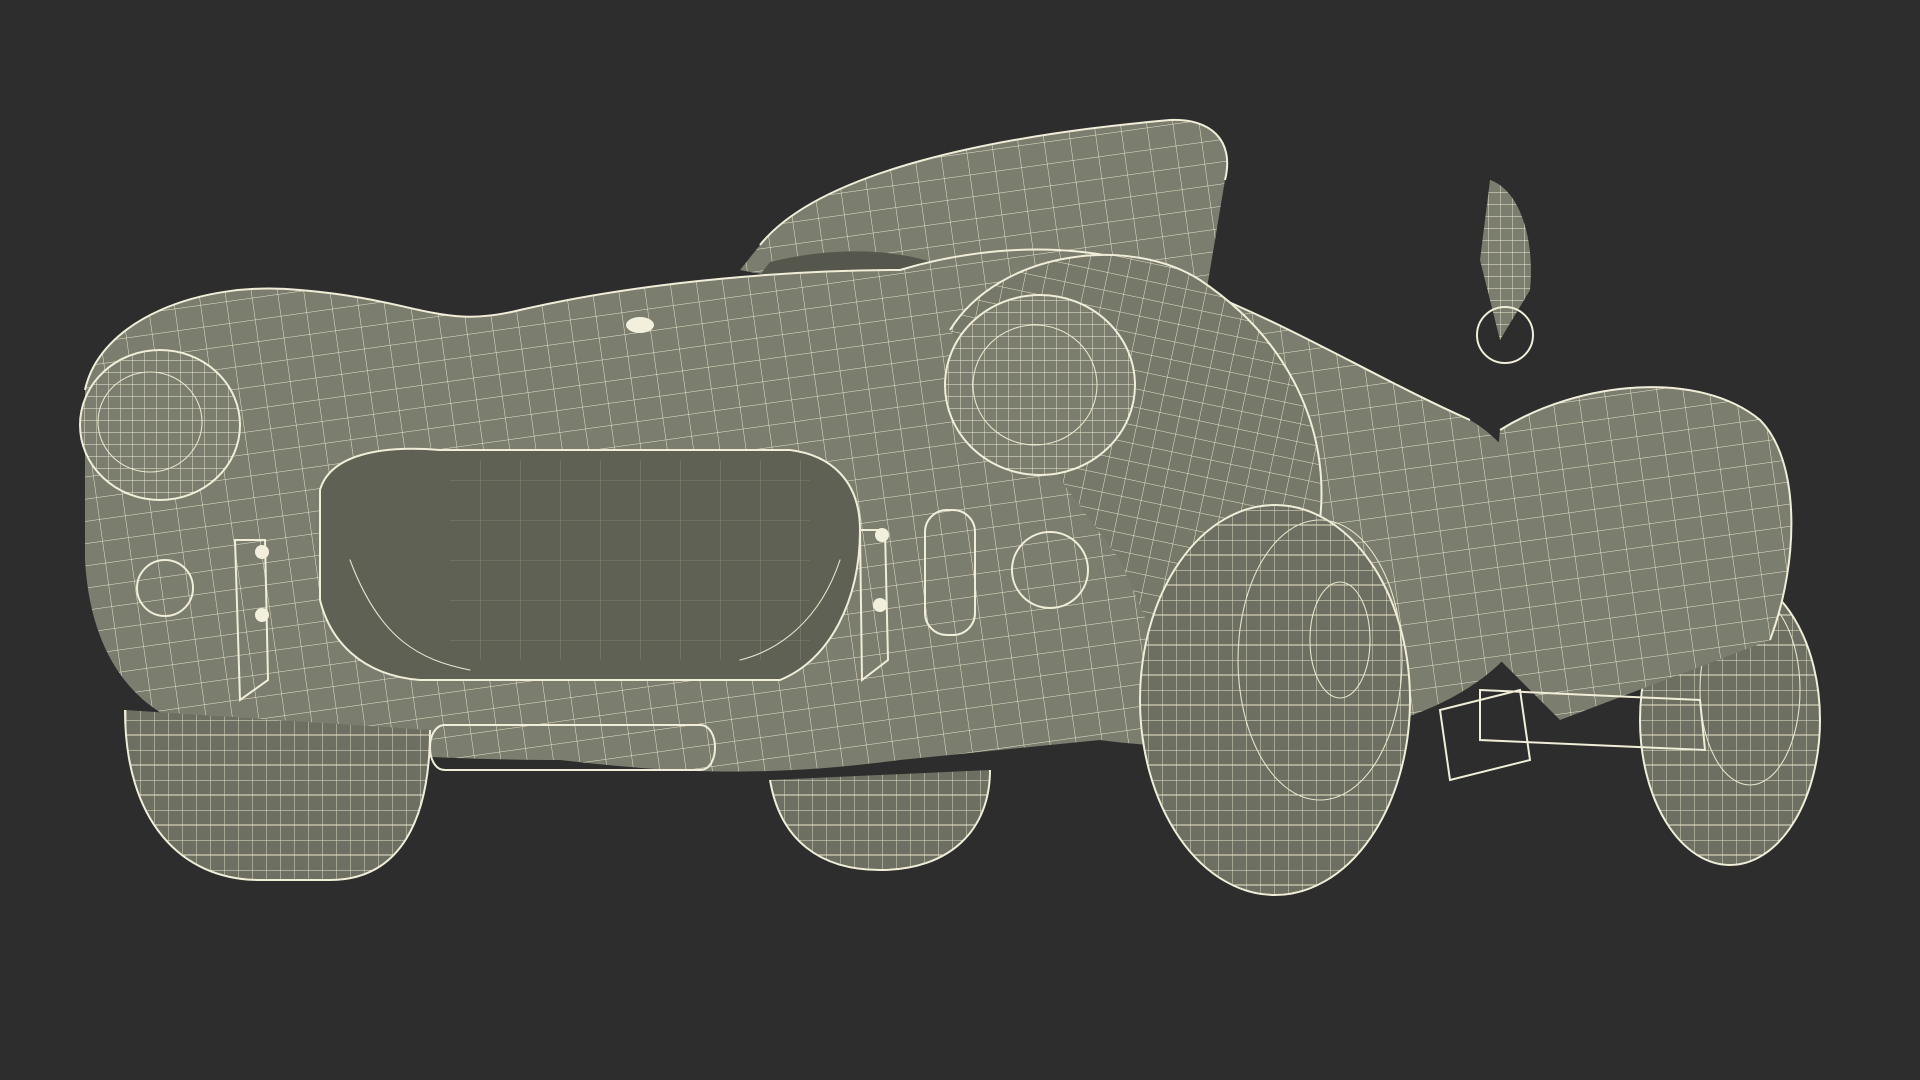 This screenshot has width=1920, height=1080. I want to click on grille-opening, so click(590, 564).